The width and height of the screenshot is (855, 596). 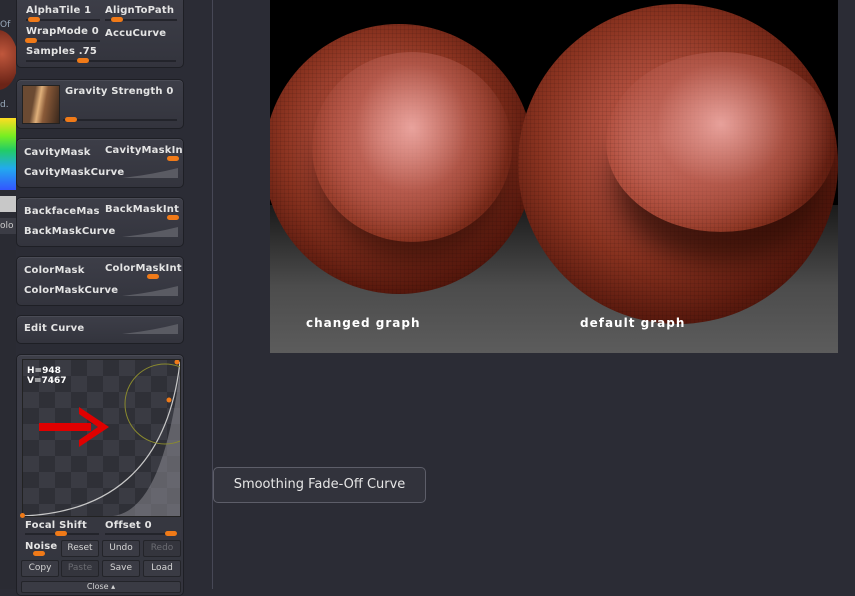 I want to click on offset-label: Offset 0, so click(x=128, y=525).